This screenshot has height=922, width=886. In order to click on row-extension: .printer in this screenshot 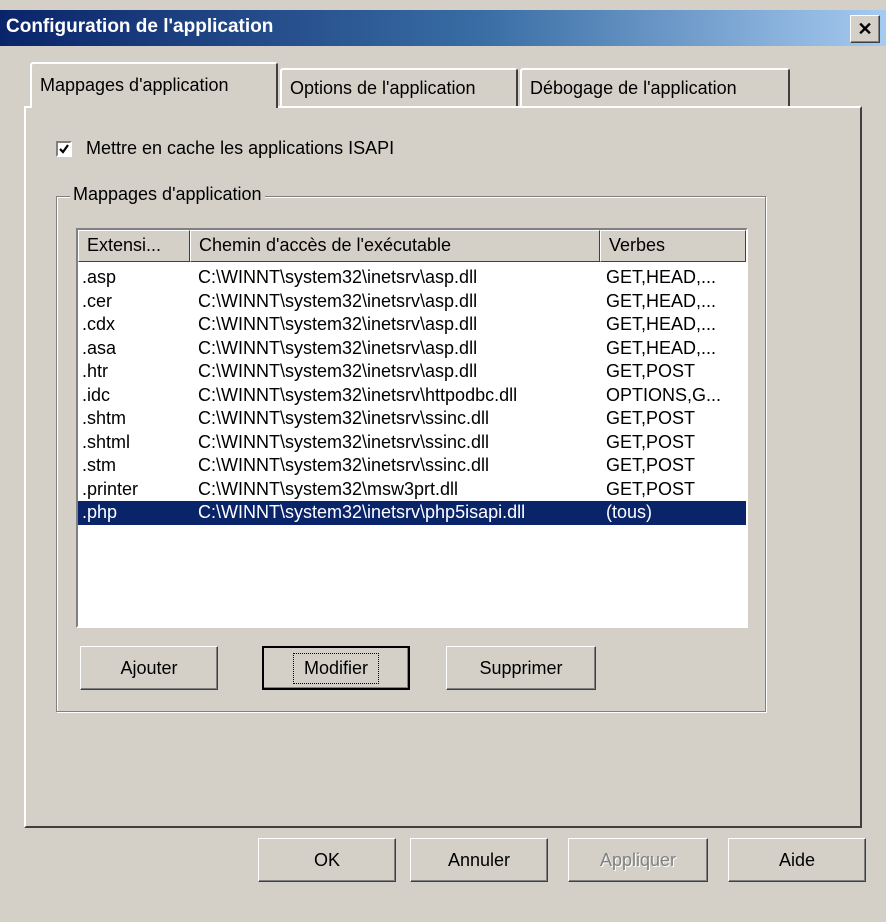, I will do `click(110, 488)`.